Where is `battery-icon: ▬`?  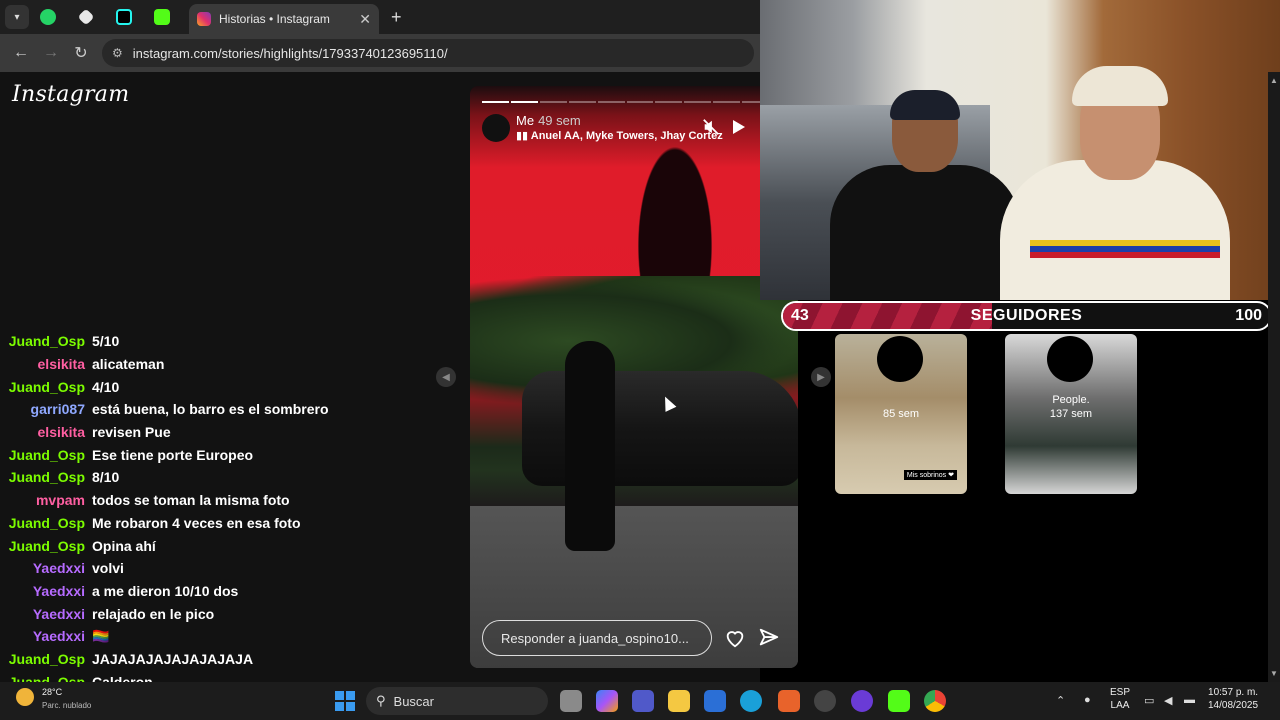
battery-icon: ▬ is located at coordinates (1189, 700).